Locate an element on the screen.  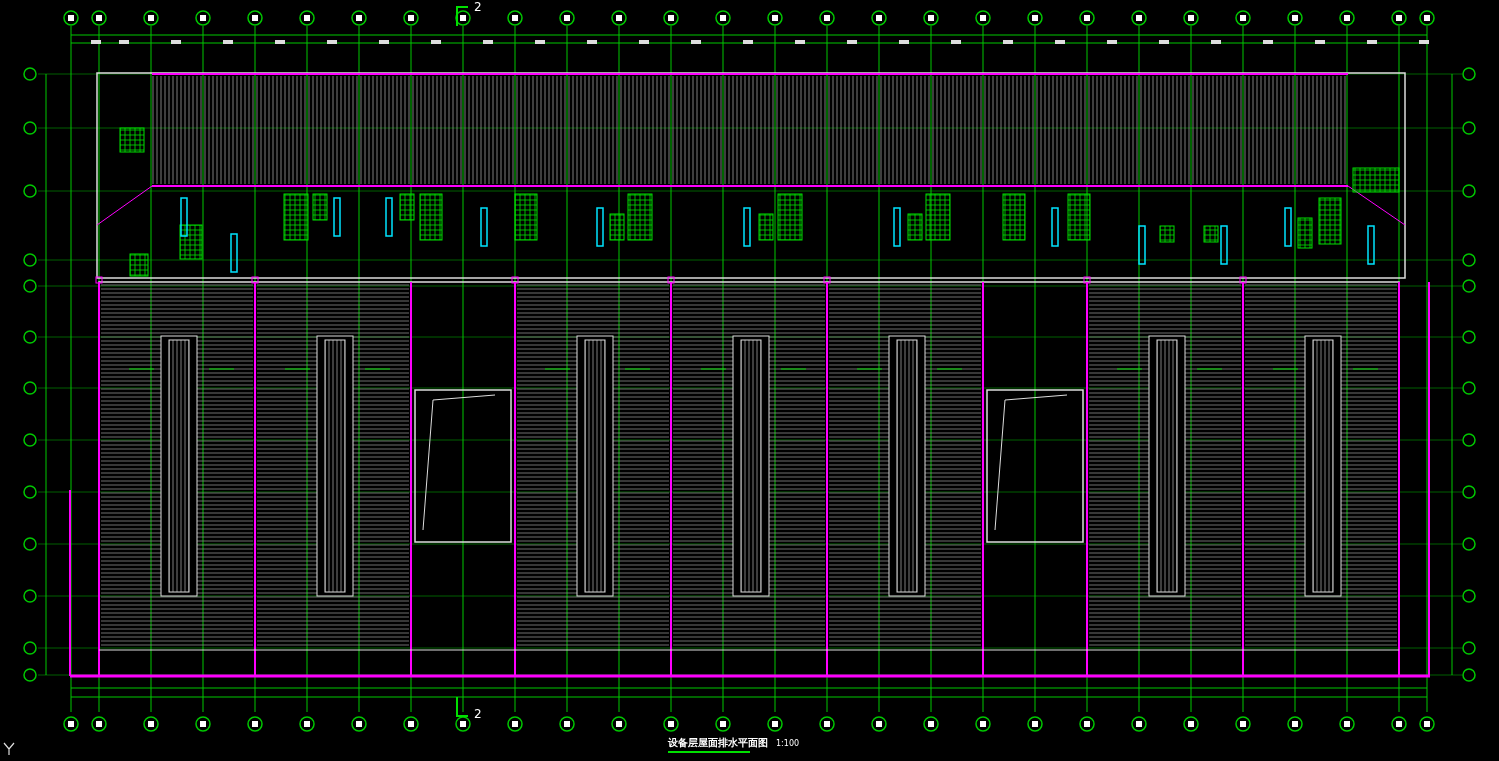
drawing-title: 设备层屋面排水平面图 is located at coordinates (718, 743).